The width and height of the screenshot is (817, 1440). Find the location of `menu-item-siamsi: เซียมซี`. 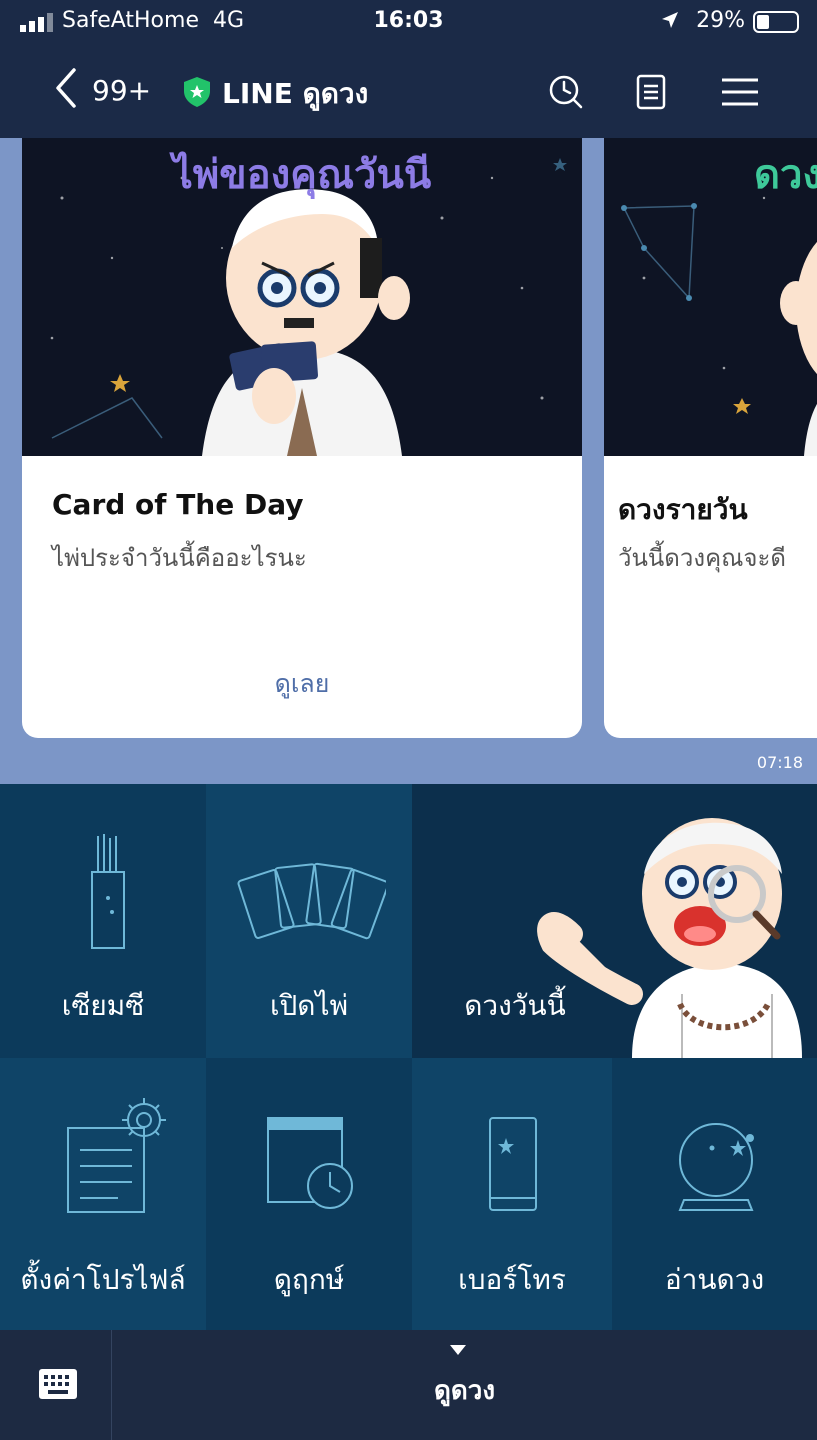

menu-item-siamsi: เซียมซี is located at coordinates (103, 921).